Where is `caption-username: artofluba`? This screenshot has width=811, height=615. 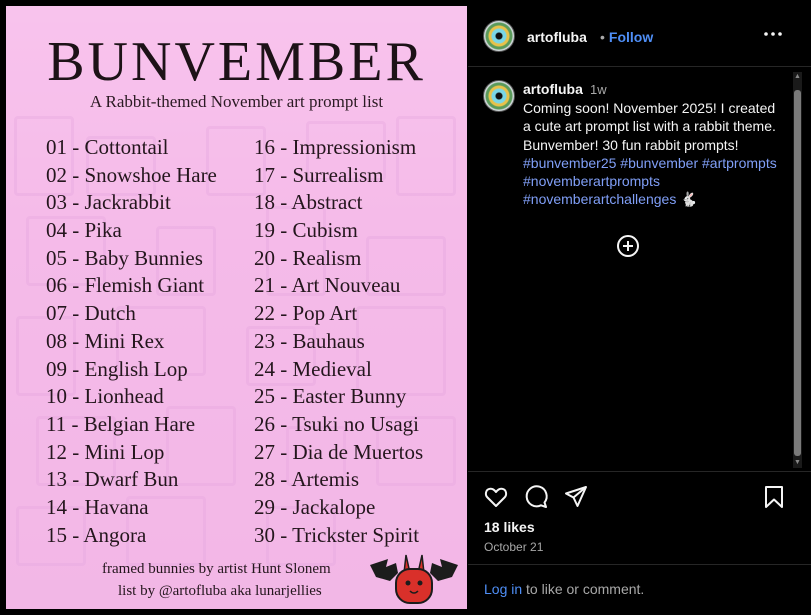 caption-username: artofluba is located at coordinates (553, 89).